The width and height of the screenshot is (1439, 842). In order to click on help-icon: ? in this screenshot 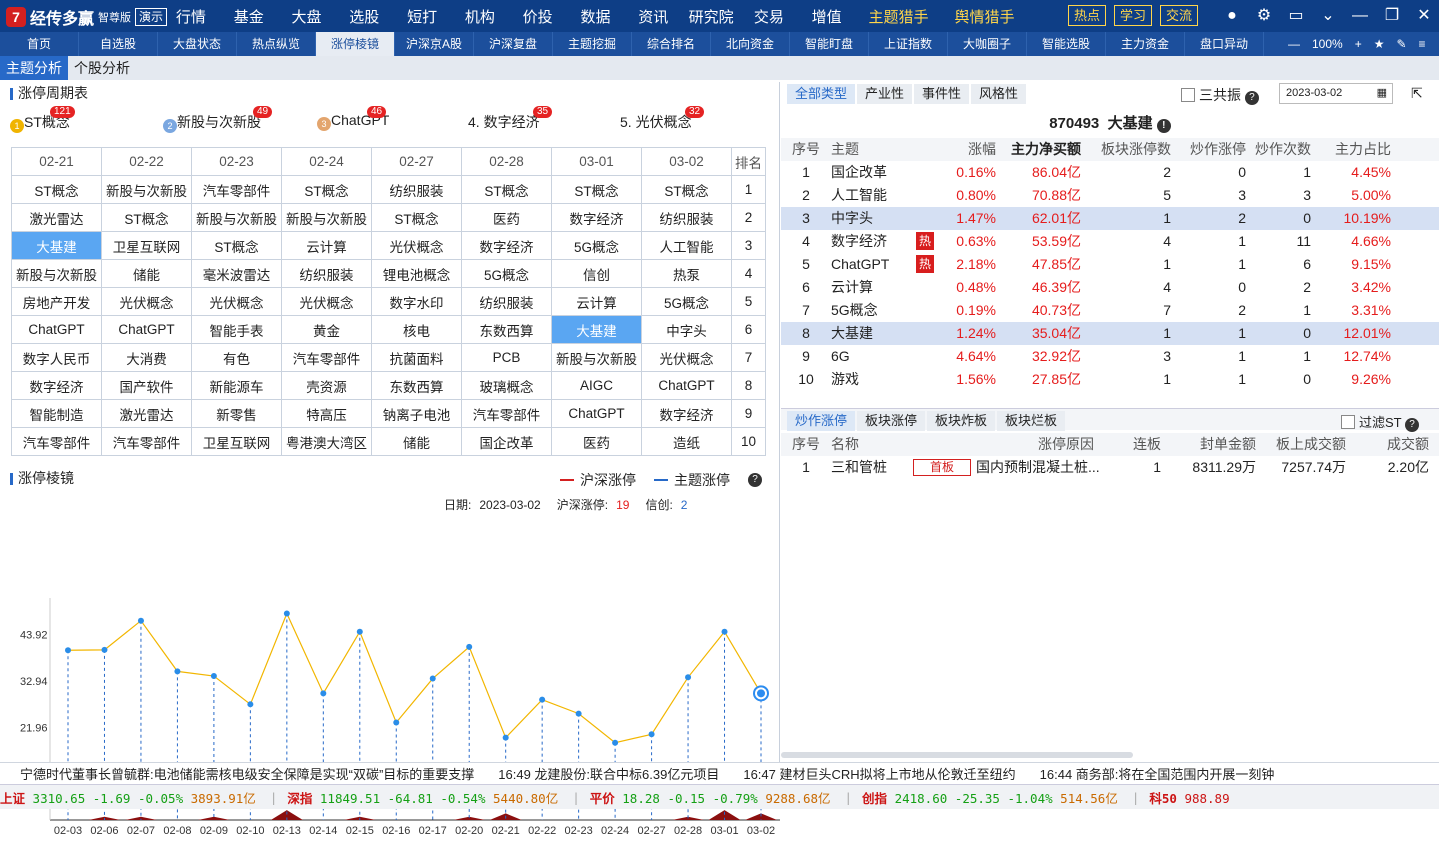, I will do `click(1412, 425)`.